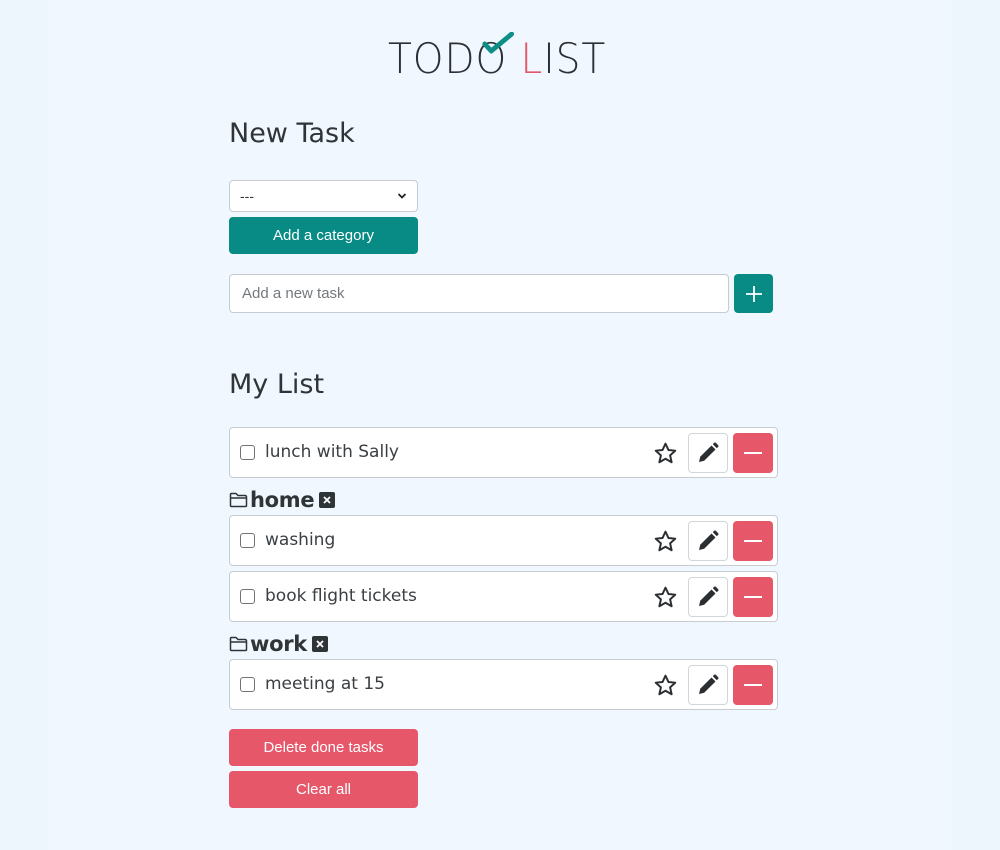 The image size is (1000, 850). What do you see at coordinates (323, 196) in the screenshot?
I see `category-select: ---` at bounding box center [323, 196].